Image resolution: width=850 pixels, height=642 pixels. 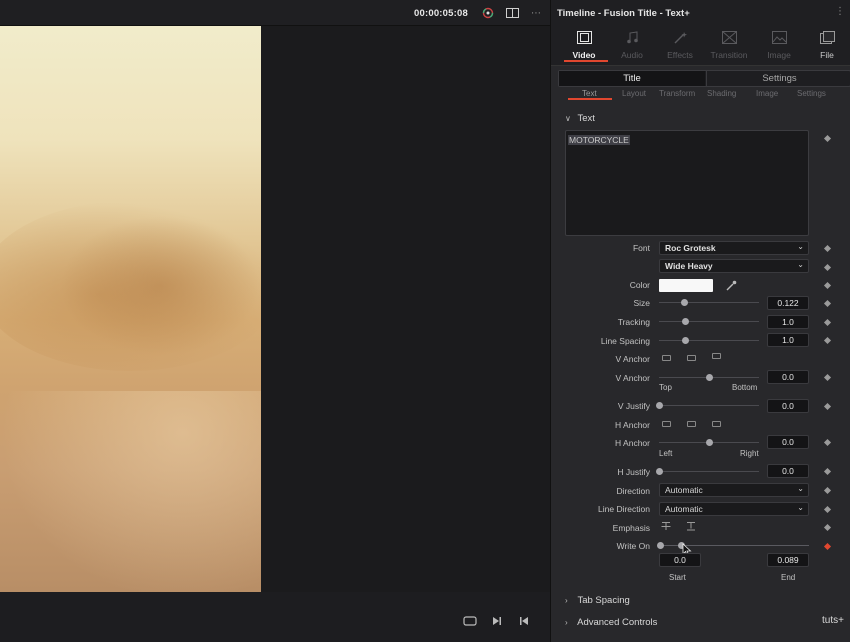 I want to click on line-spacing-input: 1.0, so click(x=788, y=340).